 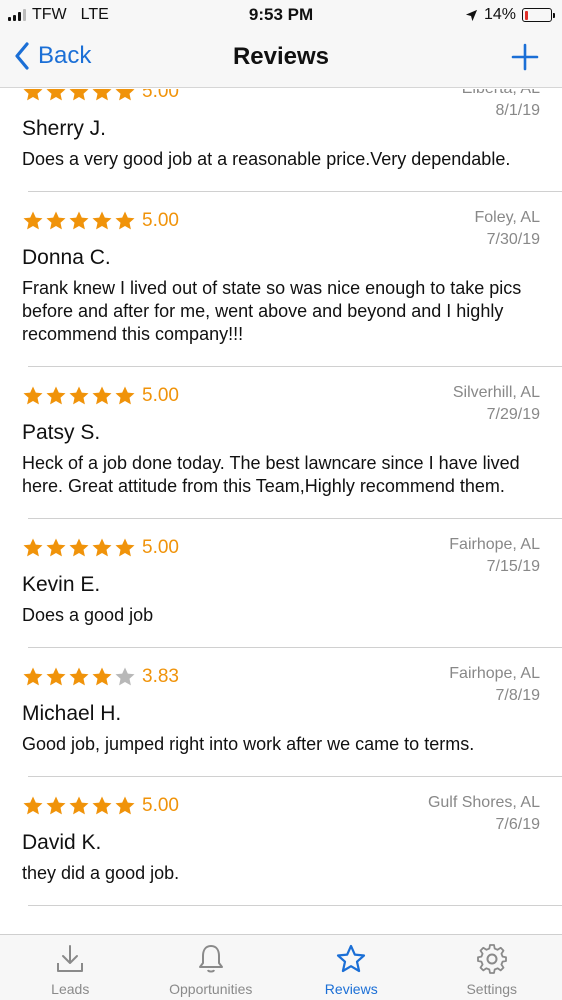 I want to click on review-location: Silverhill, AL, so click(x=496, y=392).